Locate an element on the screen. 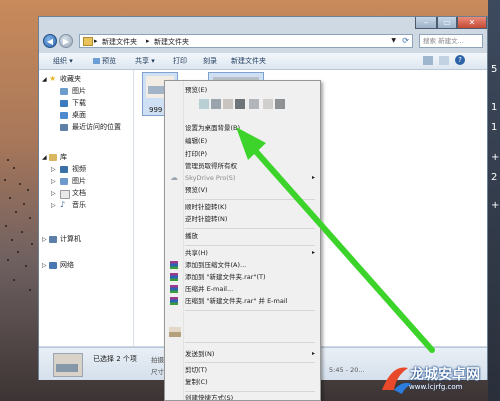 This screenshot has height=401, width=500. menu-item-set-wallpaper: 设置为桌面背景(B) is located at coordinates (242, 128).